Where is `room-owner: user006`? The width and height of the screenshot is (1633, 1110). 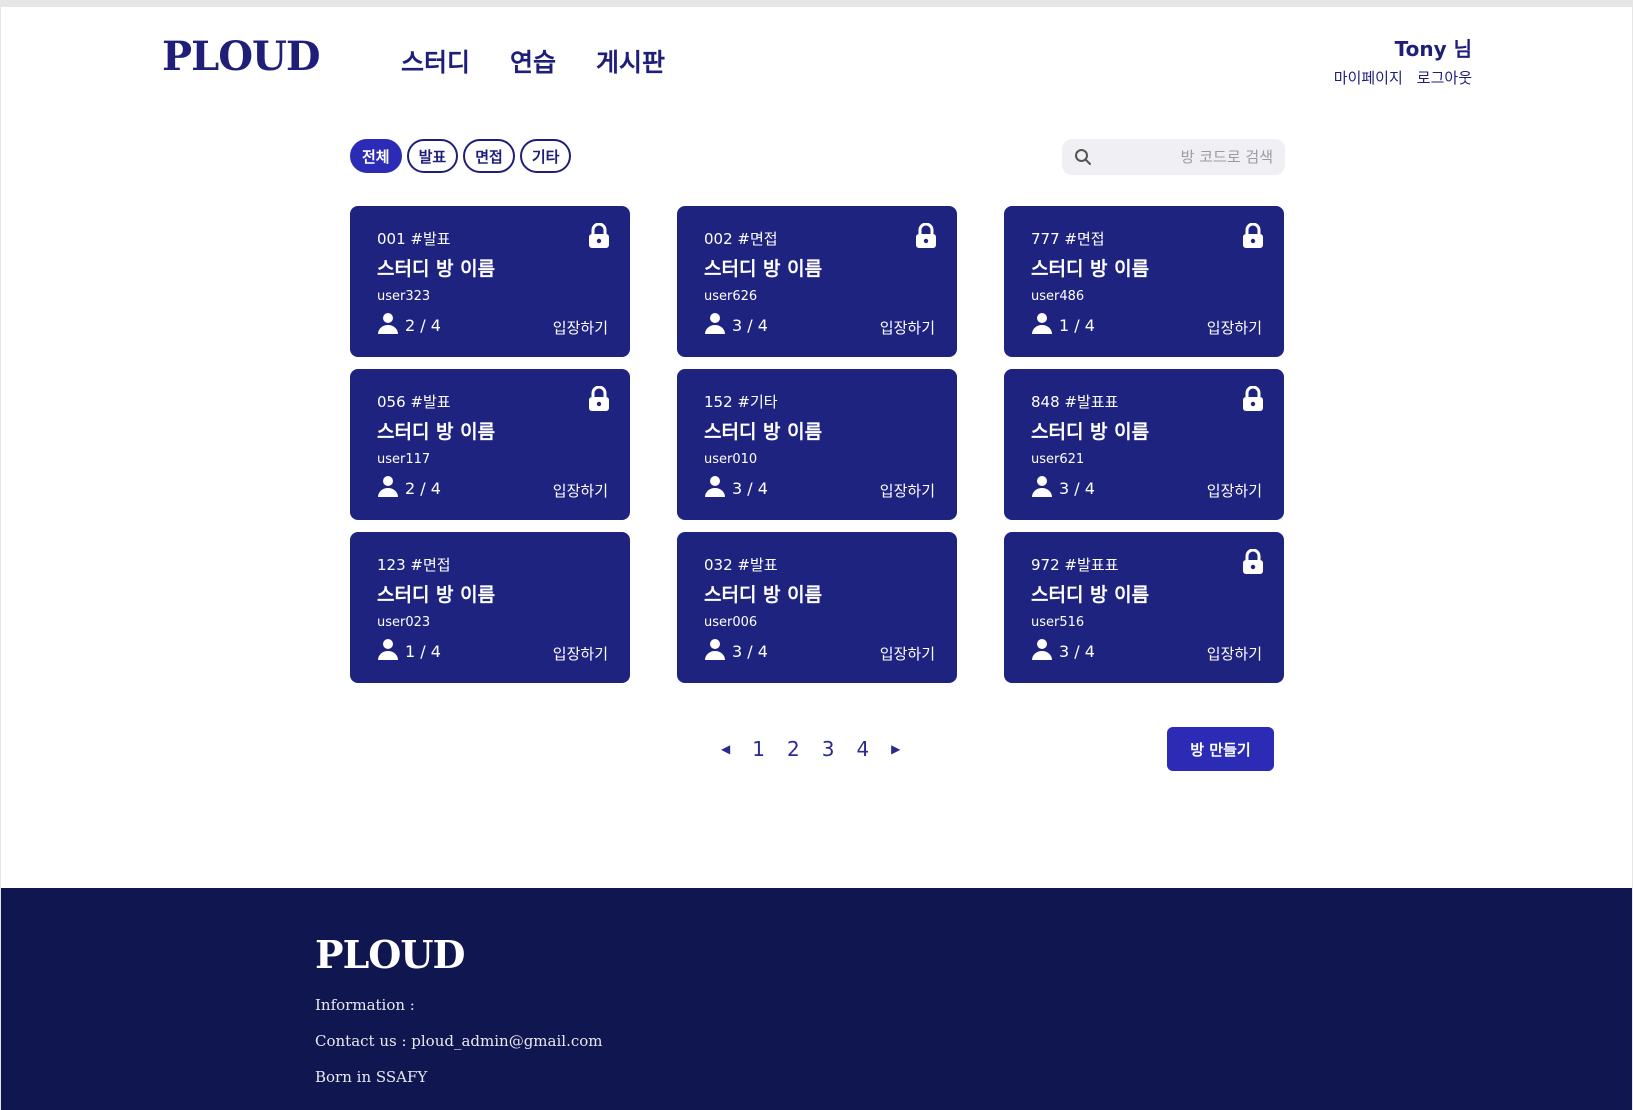 room-owner: user006 is located at coordinates (731, 622).